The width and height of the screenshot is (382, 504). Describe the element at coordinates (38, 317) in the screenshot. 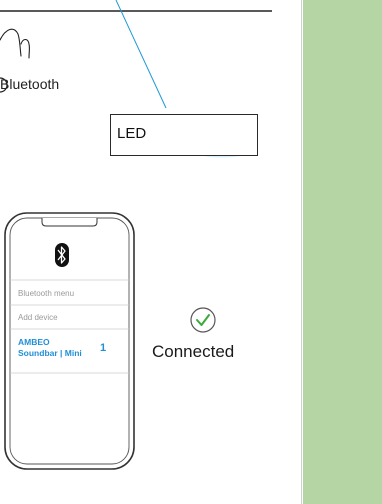

I see `phone-add-device: Add device` at that location.